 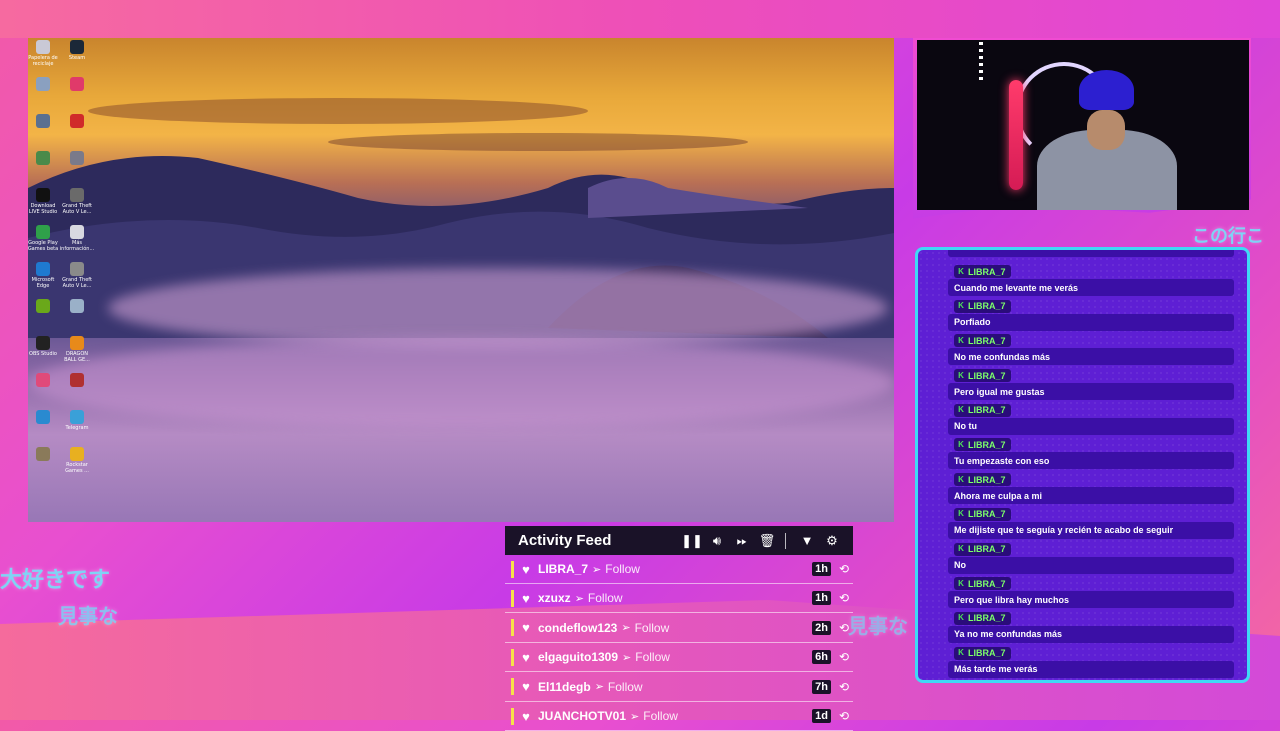 I want to click on app-icon, so click(x=77, y=306).